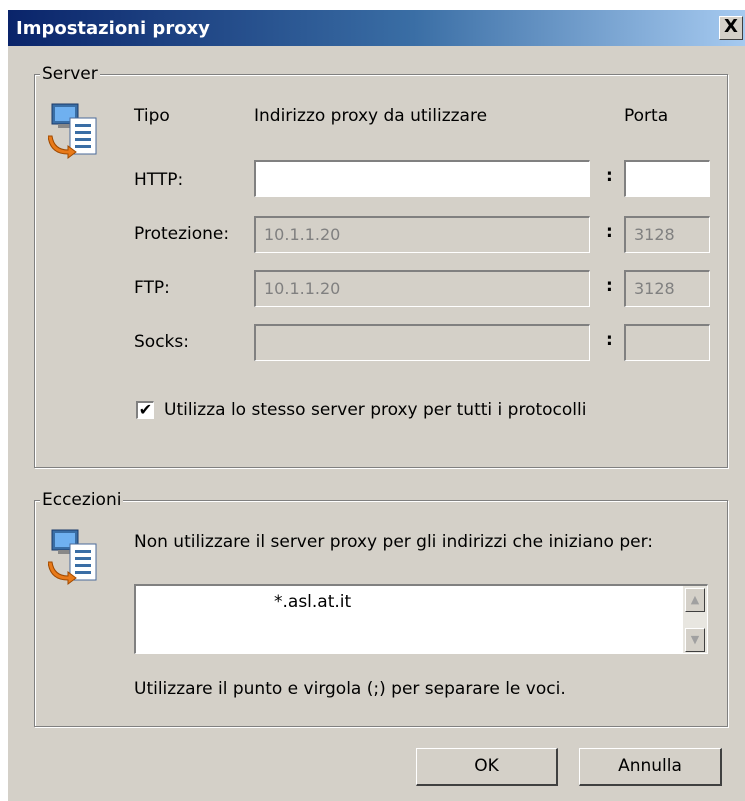 Image resolution: width=745 pixels, height=801 pixels. I want to click on server-group-label: Server, so click(70, 74).